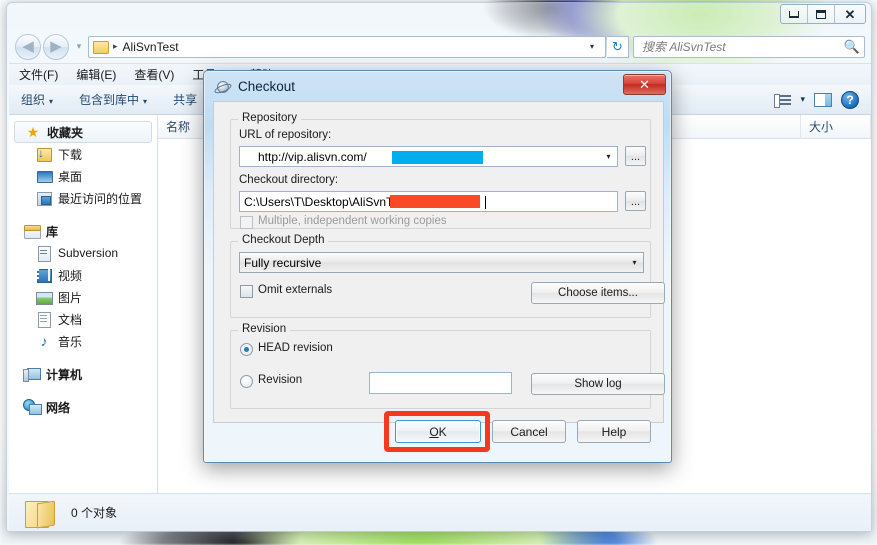 Image resolution: width=877 pixels, height=545 pixels. Describe the element at coordinates (289, 180) in the screenshot. I see `checkout-directory-label: Checkout directory:` at that location.